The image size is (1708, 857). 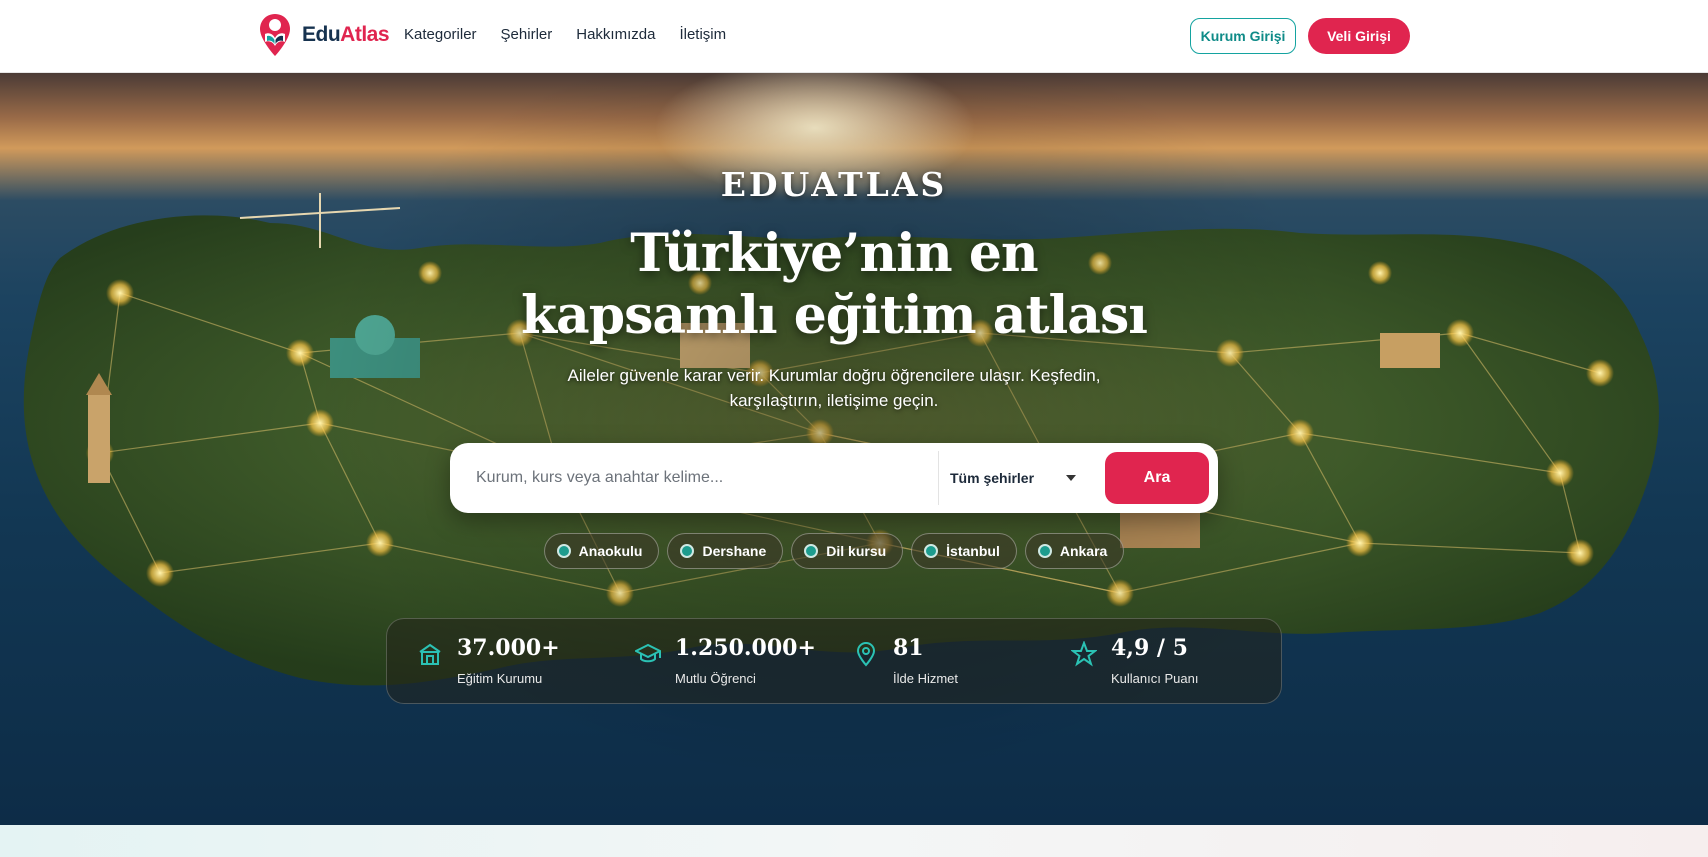 I want to click on city-select: Tüm şehirler, so click(x=1020, y=478).